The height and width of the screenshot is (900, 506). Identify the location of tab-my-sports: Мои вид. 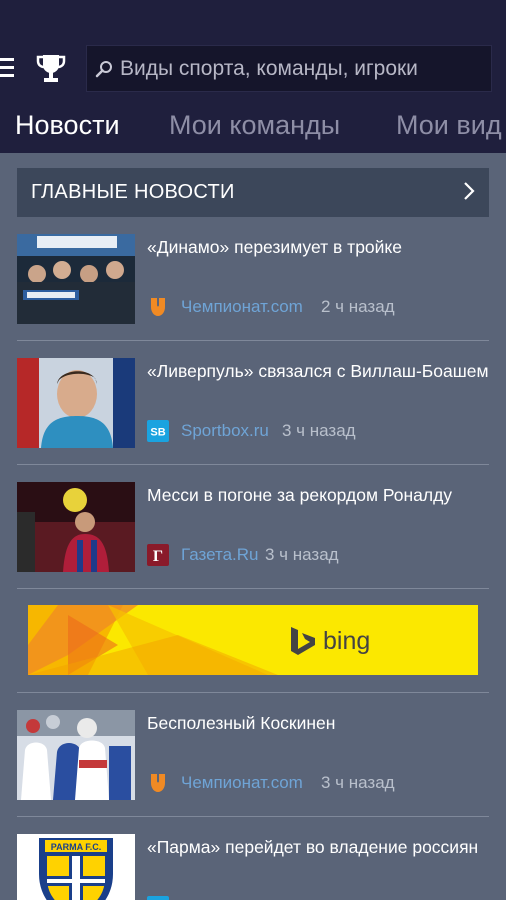
(449, 125).